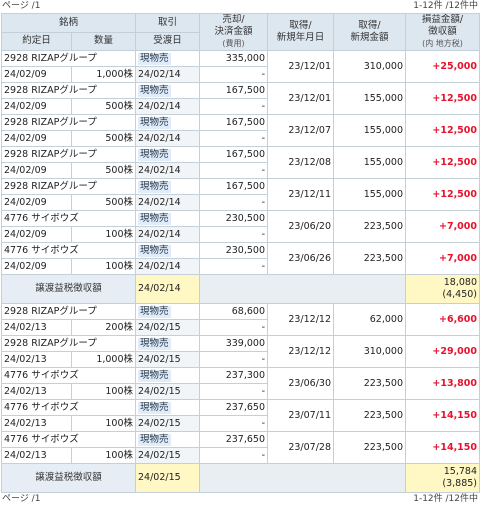  What do you see at coordinates (234, 375) in the screenshot?
I see `sale-amount: 237,300` at bounding box center [234, 375].